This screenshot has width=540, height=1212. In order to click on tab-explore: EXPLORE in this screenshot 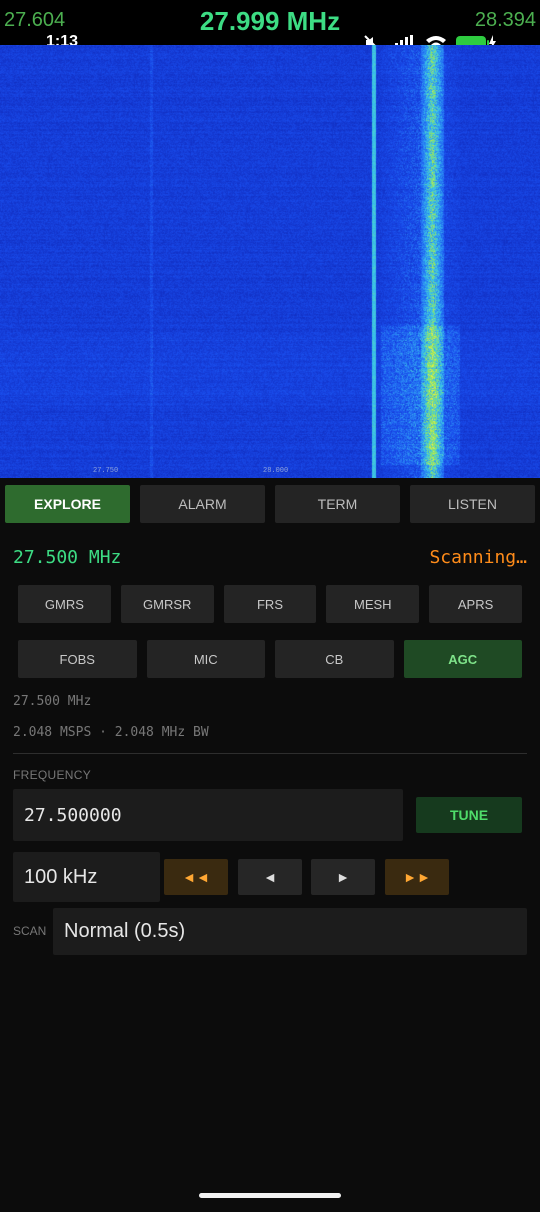, I will do `click(67, 504)`.